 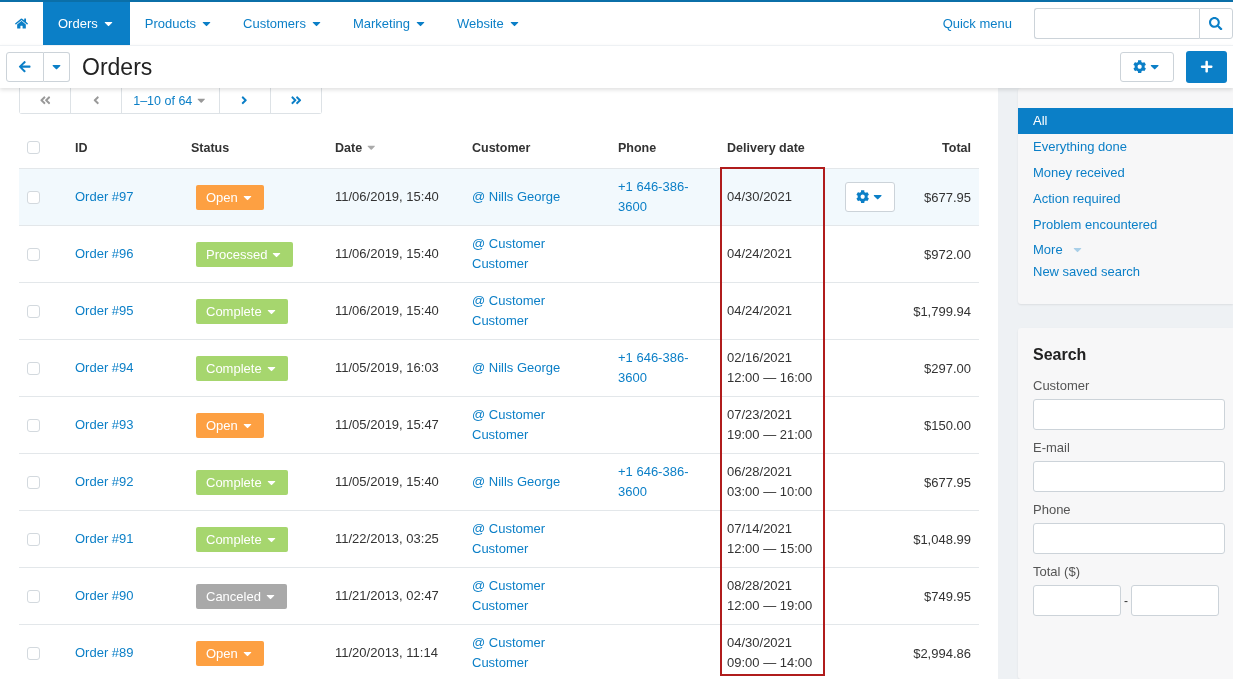 What do you see at coordinates (133, 311) in the screenshot?
I see `order-link: Order #95` at bounding box center [133, 311].